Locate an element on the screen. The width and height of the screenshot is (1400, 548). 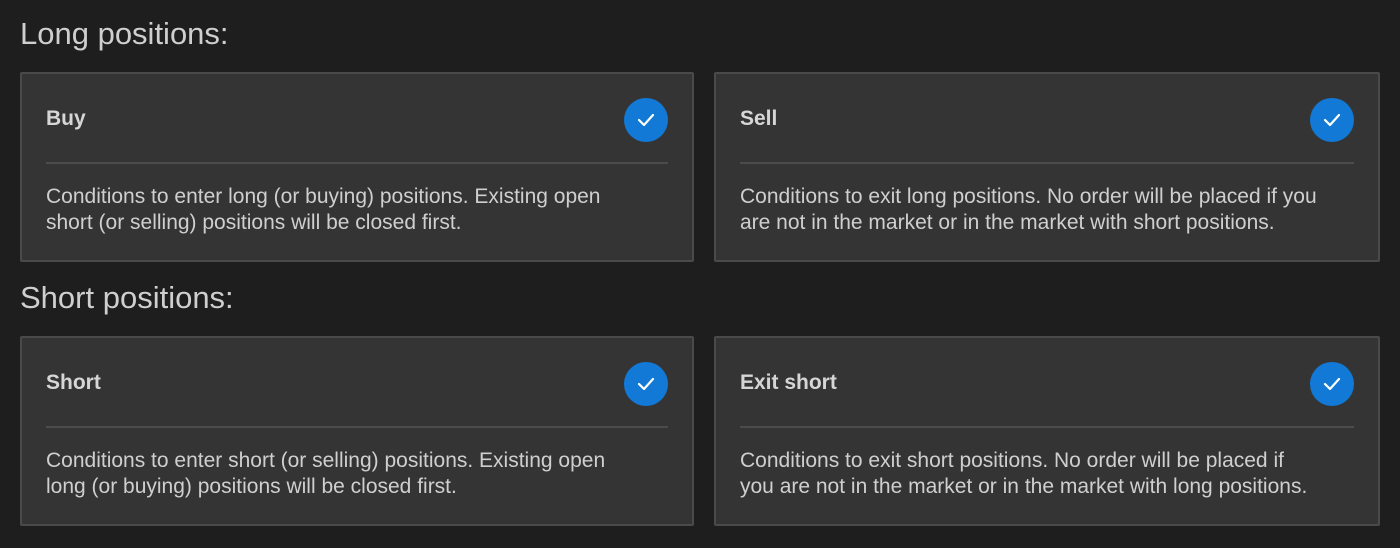
exit-short-checkbox is located at coordinates (1332, 384).